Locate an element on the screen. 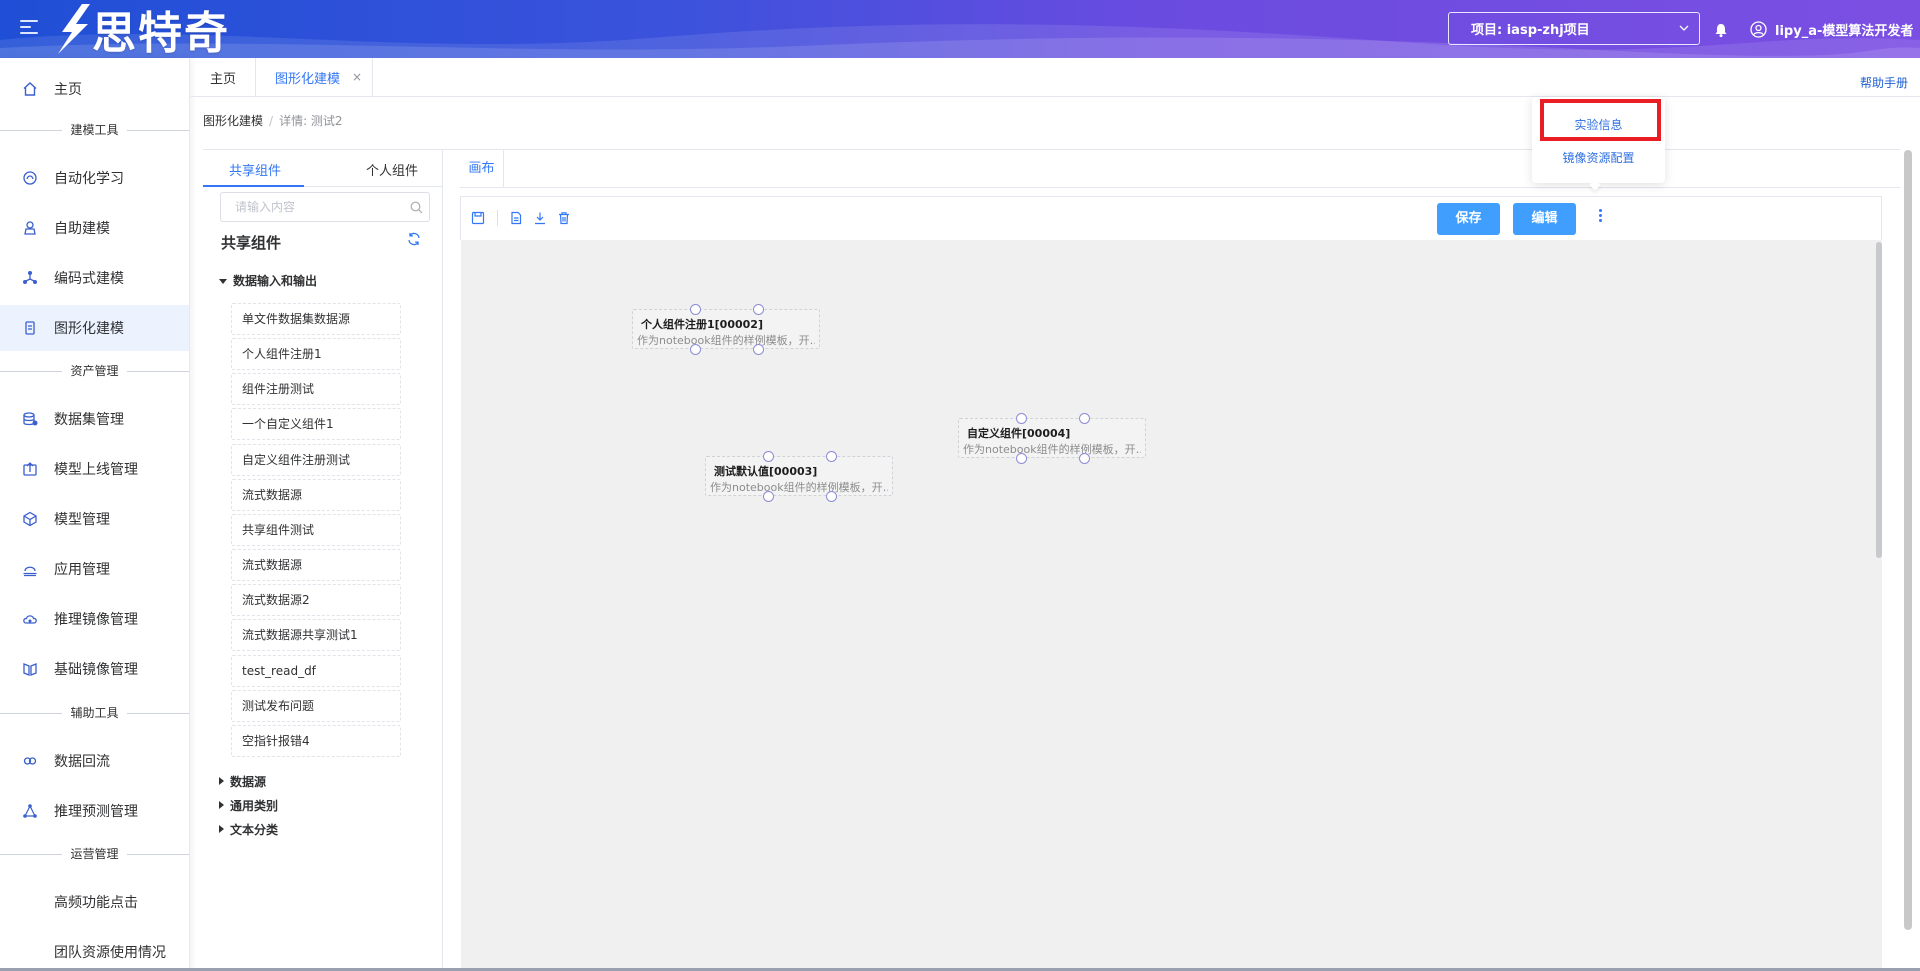 The width and height of the screenshot is (1920, 971). sidebar-item-model: 模型管理 is located at coordinates (94, 519).